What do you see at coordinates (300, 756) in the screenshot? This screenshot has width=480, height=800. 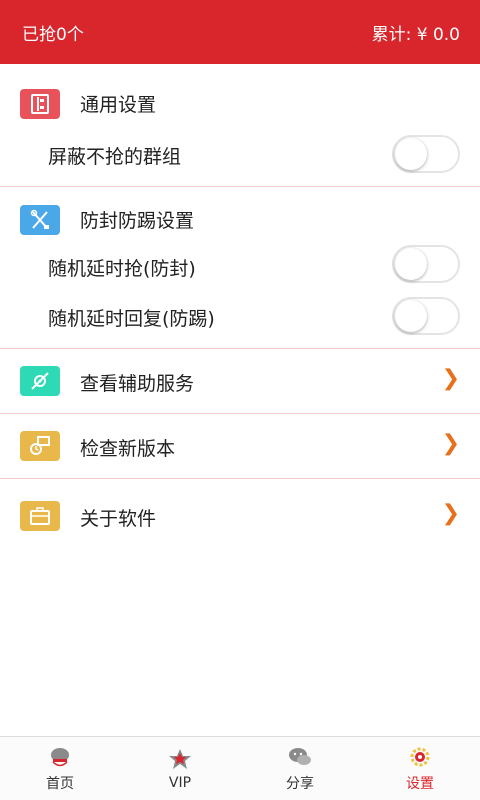 I see `share-icon` at bounding box center [300, 756].